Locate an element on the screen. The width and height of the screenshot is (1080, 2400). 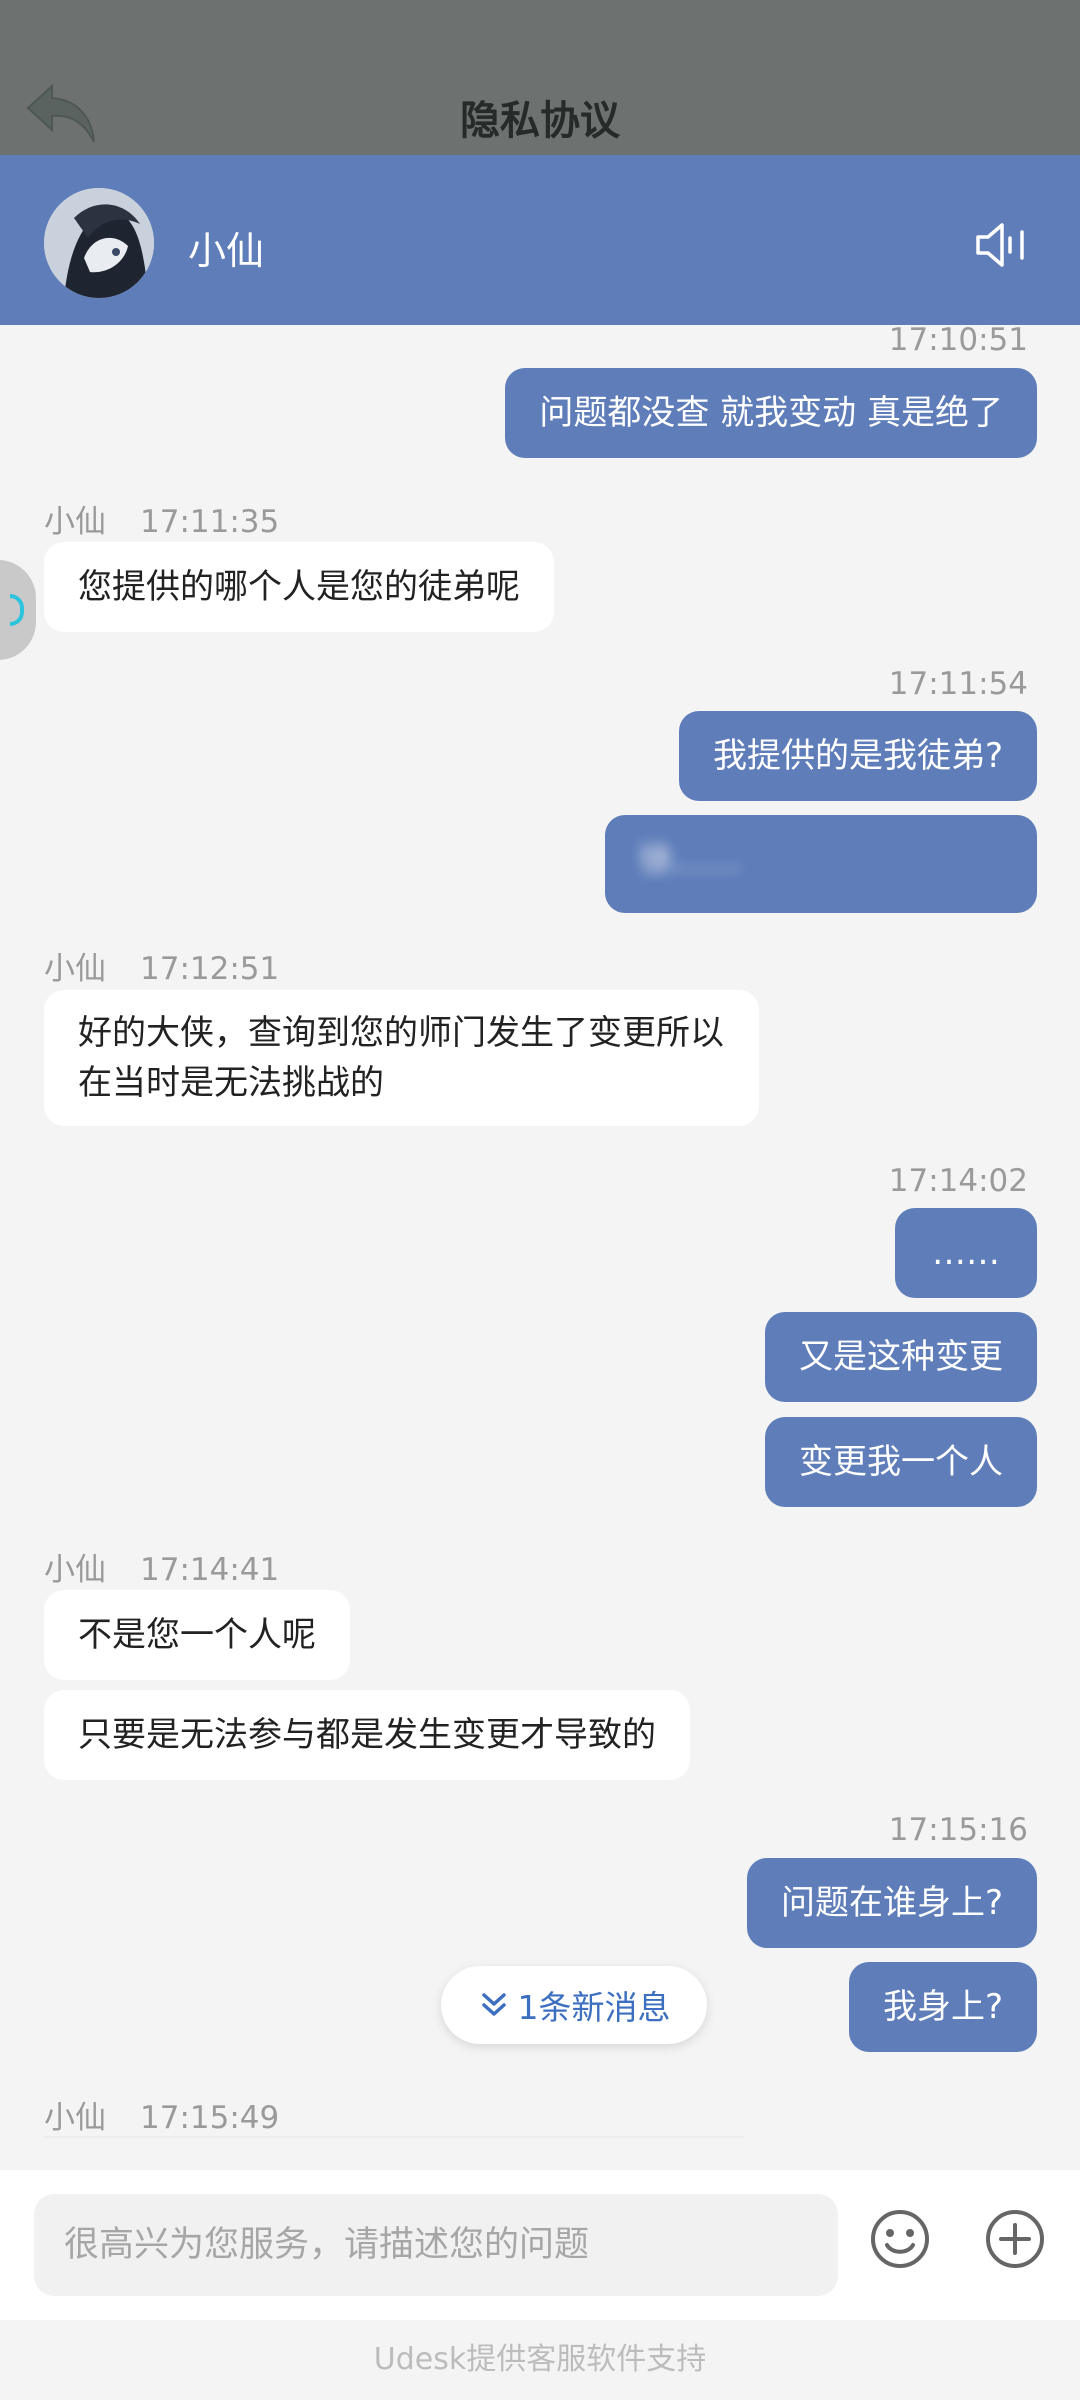
float-handle-icon is located at coordinates (17, 610).